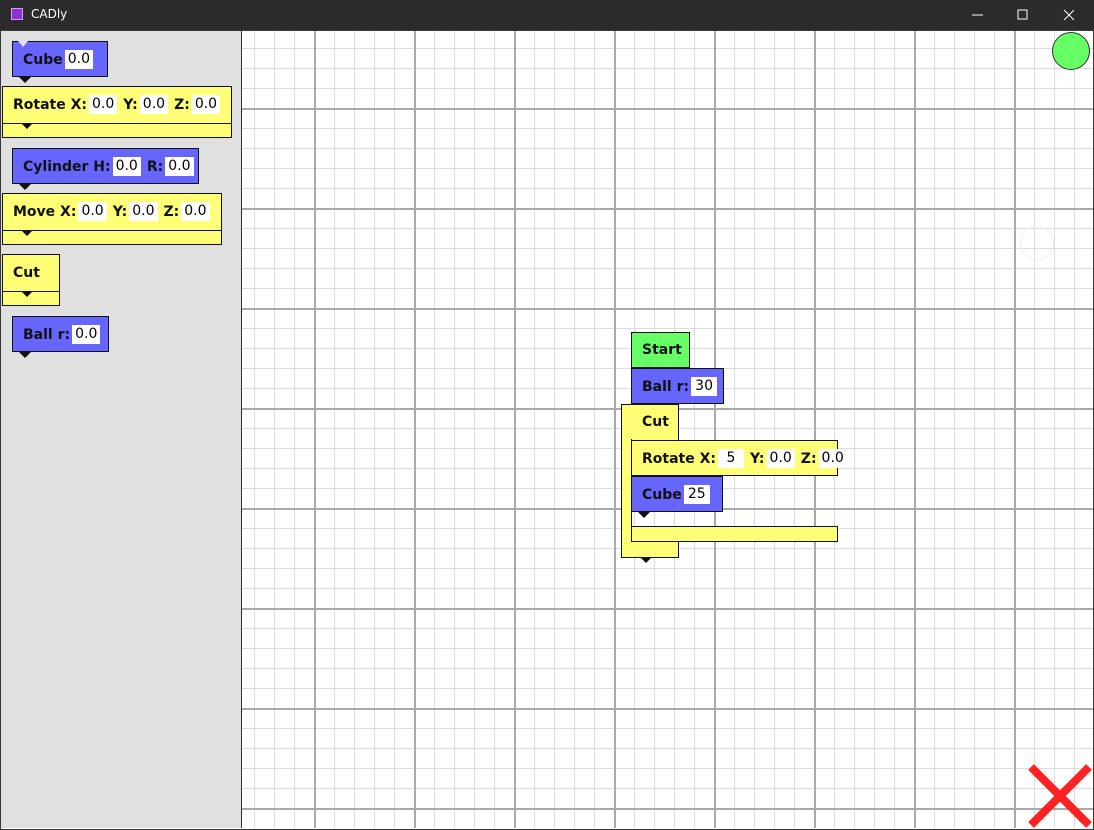 This screenshot has height=830, width=1094. I want to click on palette-cube-block: Cube 0.0, so click(60, 62).